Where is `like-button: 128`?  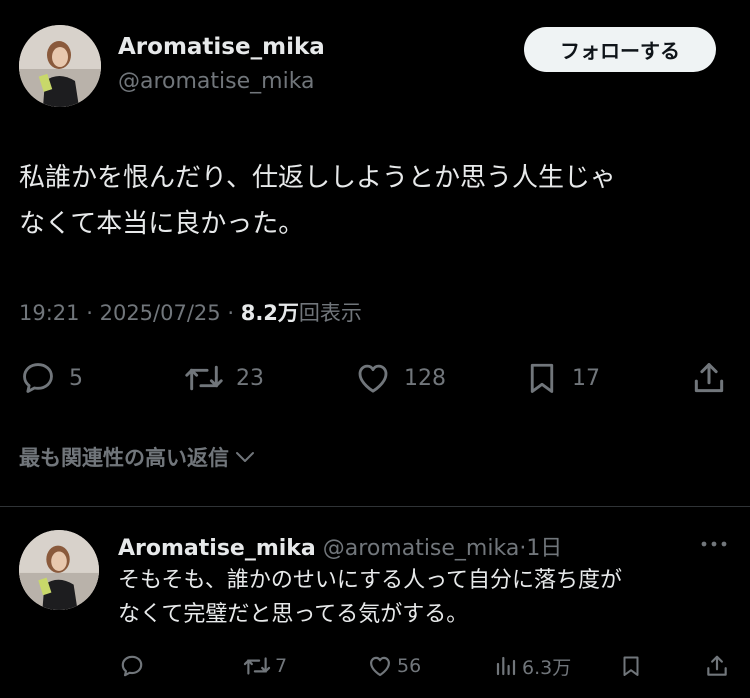 like-button: 128 is located at coordinates (400, 378).